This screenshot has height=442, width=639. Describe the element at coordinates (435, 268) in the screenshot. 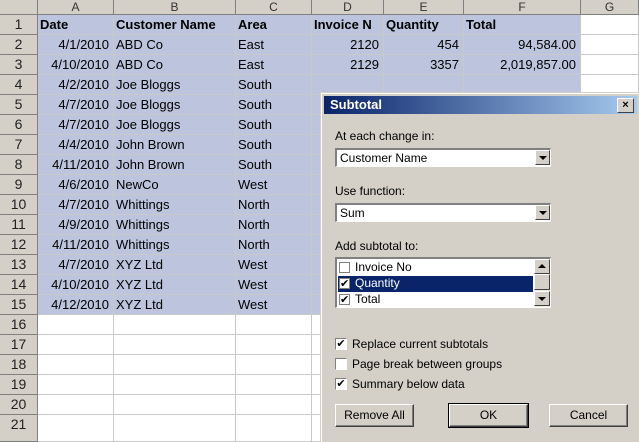

I see `list-item: Invoice No` at that location.